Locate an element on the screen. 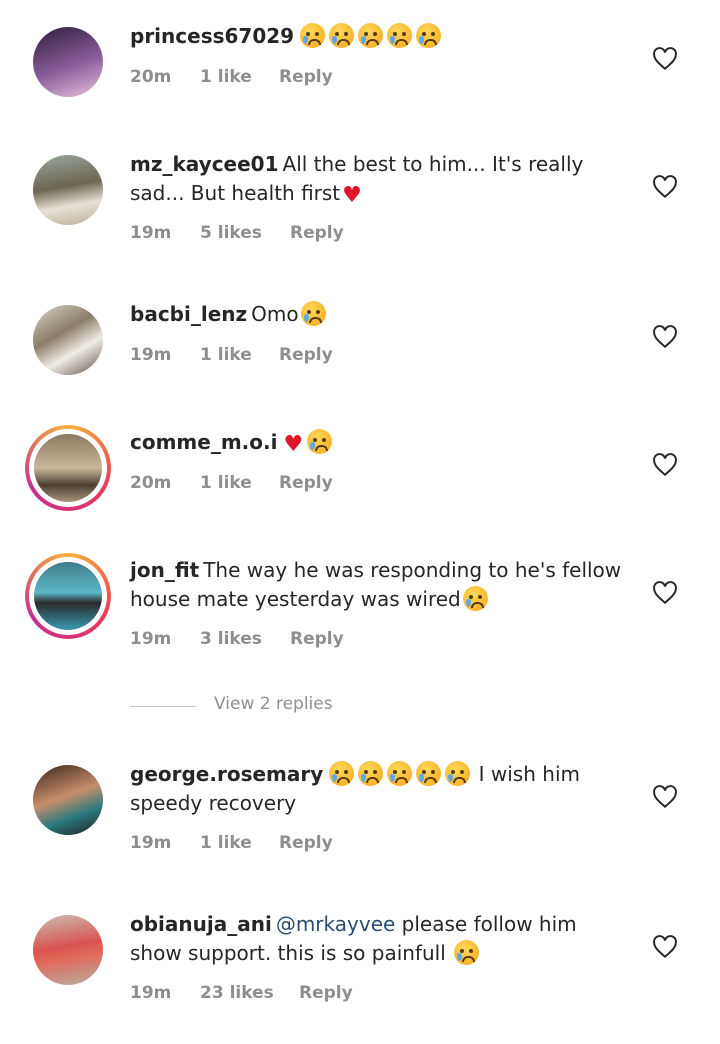 Image resolution: width=720 pixels, height=1044 pixels. view-replies-button: View 2 replies is located at coordinates (280, 706).